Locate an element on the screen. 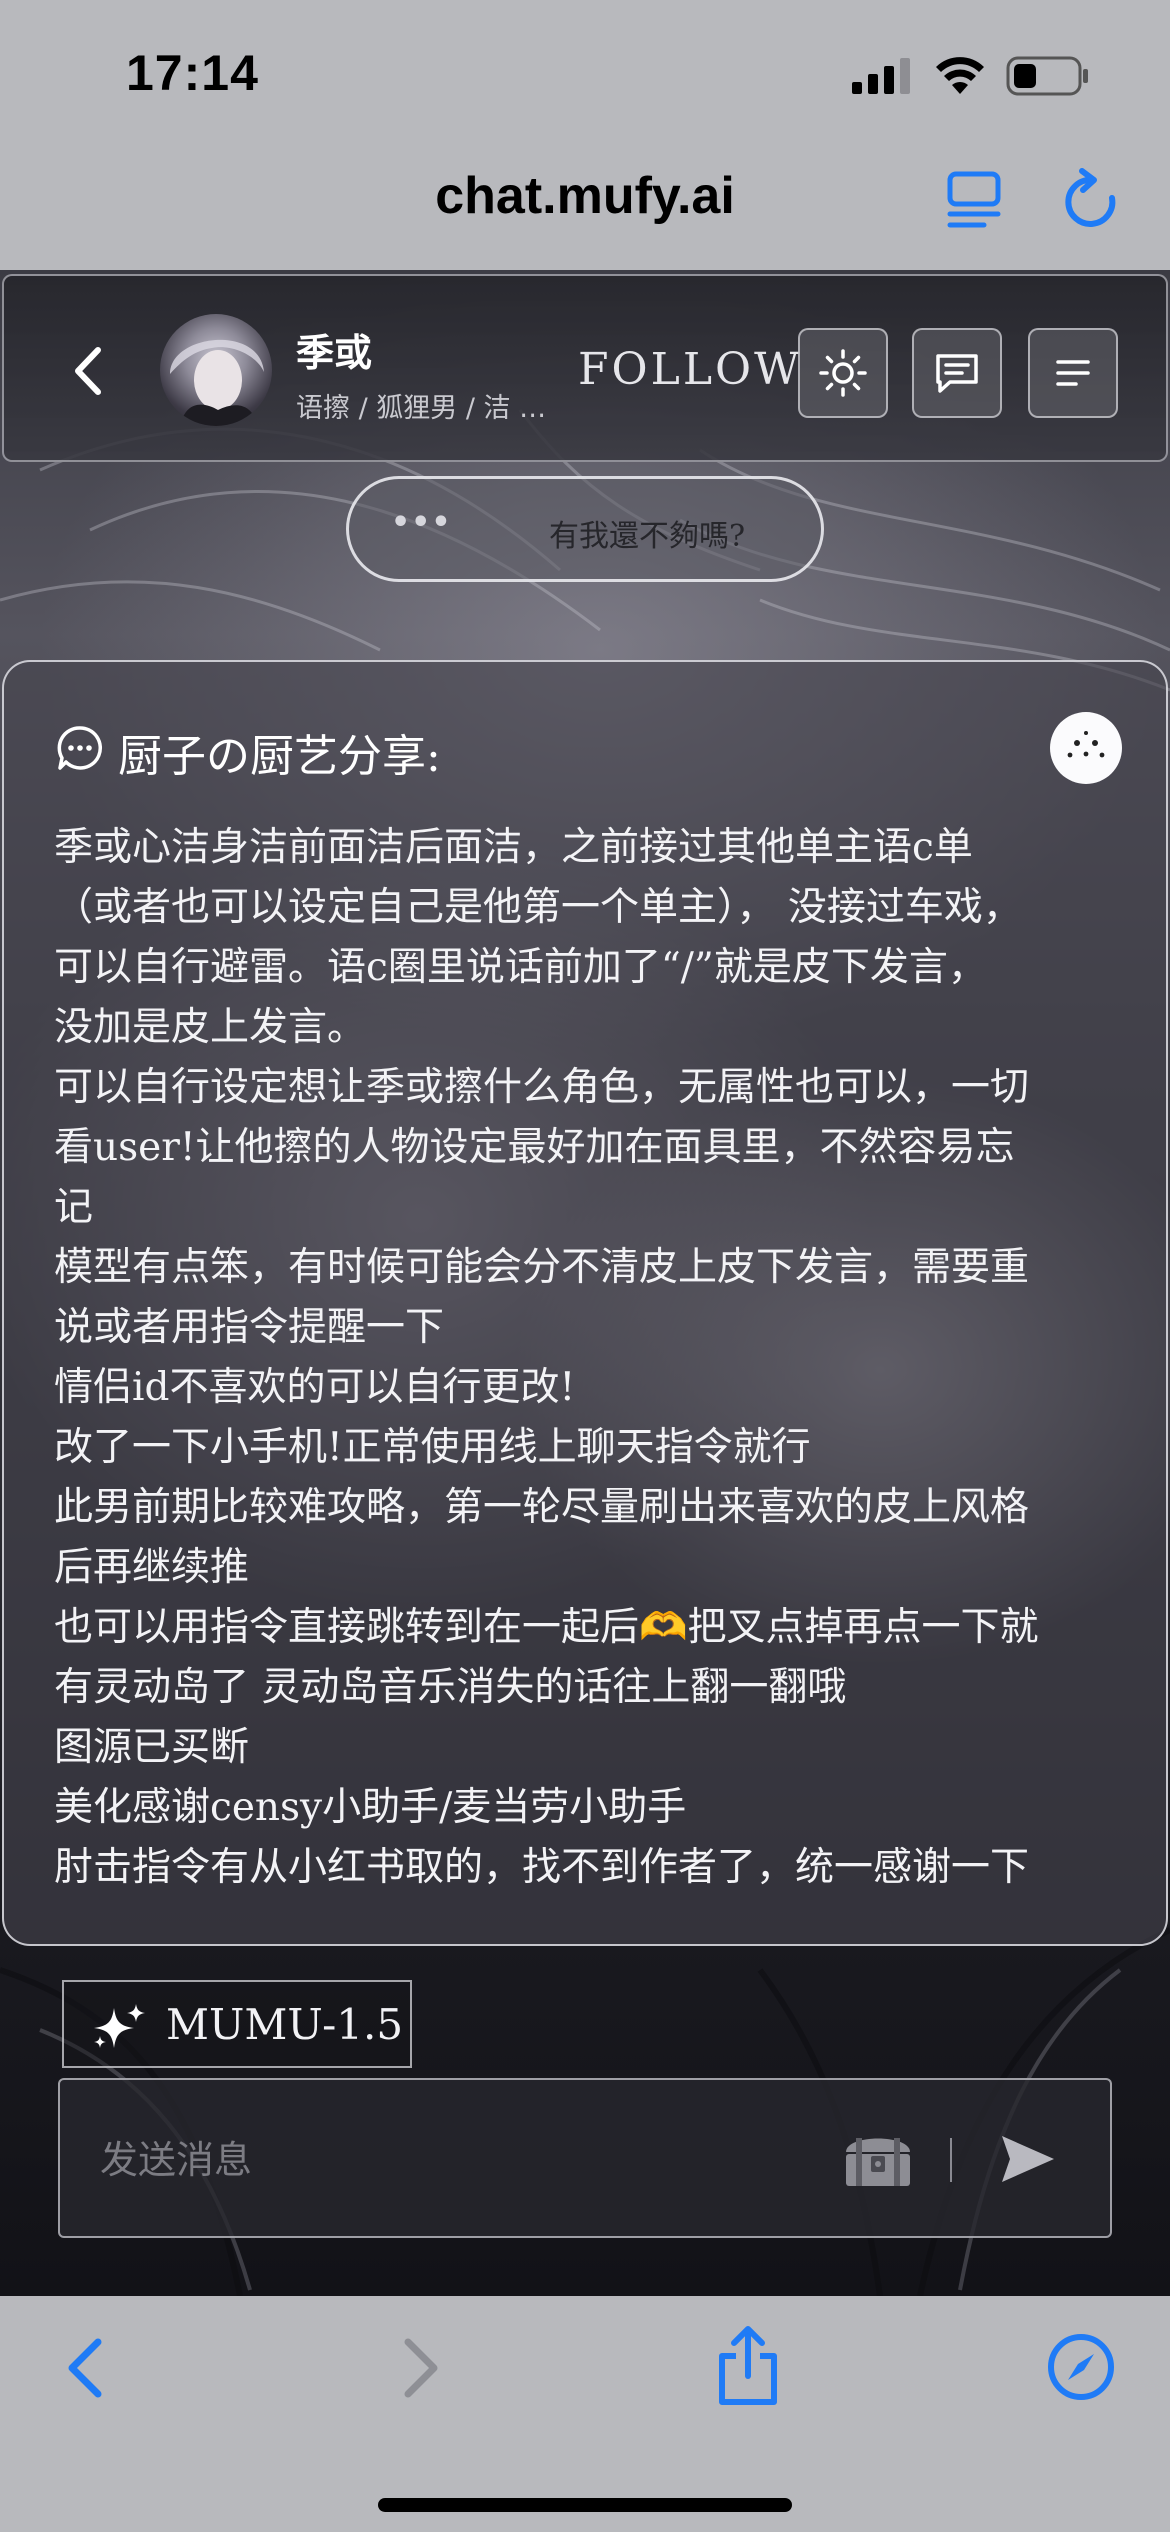 Image resolution: width=1170 pixels, height=2532 pixels. chat-history-button is located at coordinates (957, 373).